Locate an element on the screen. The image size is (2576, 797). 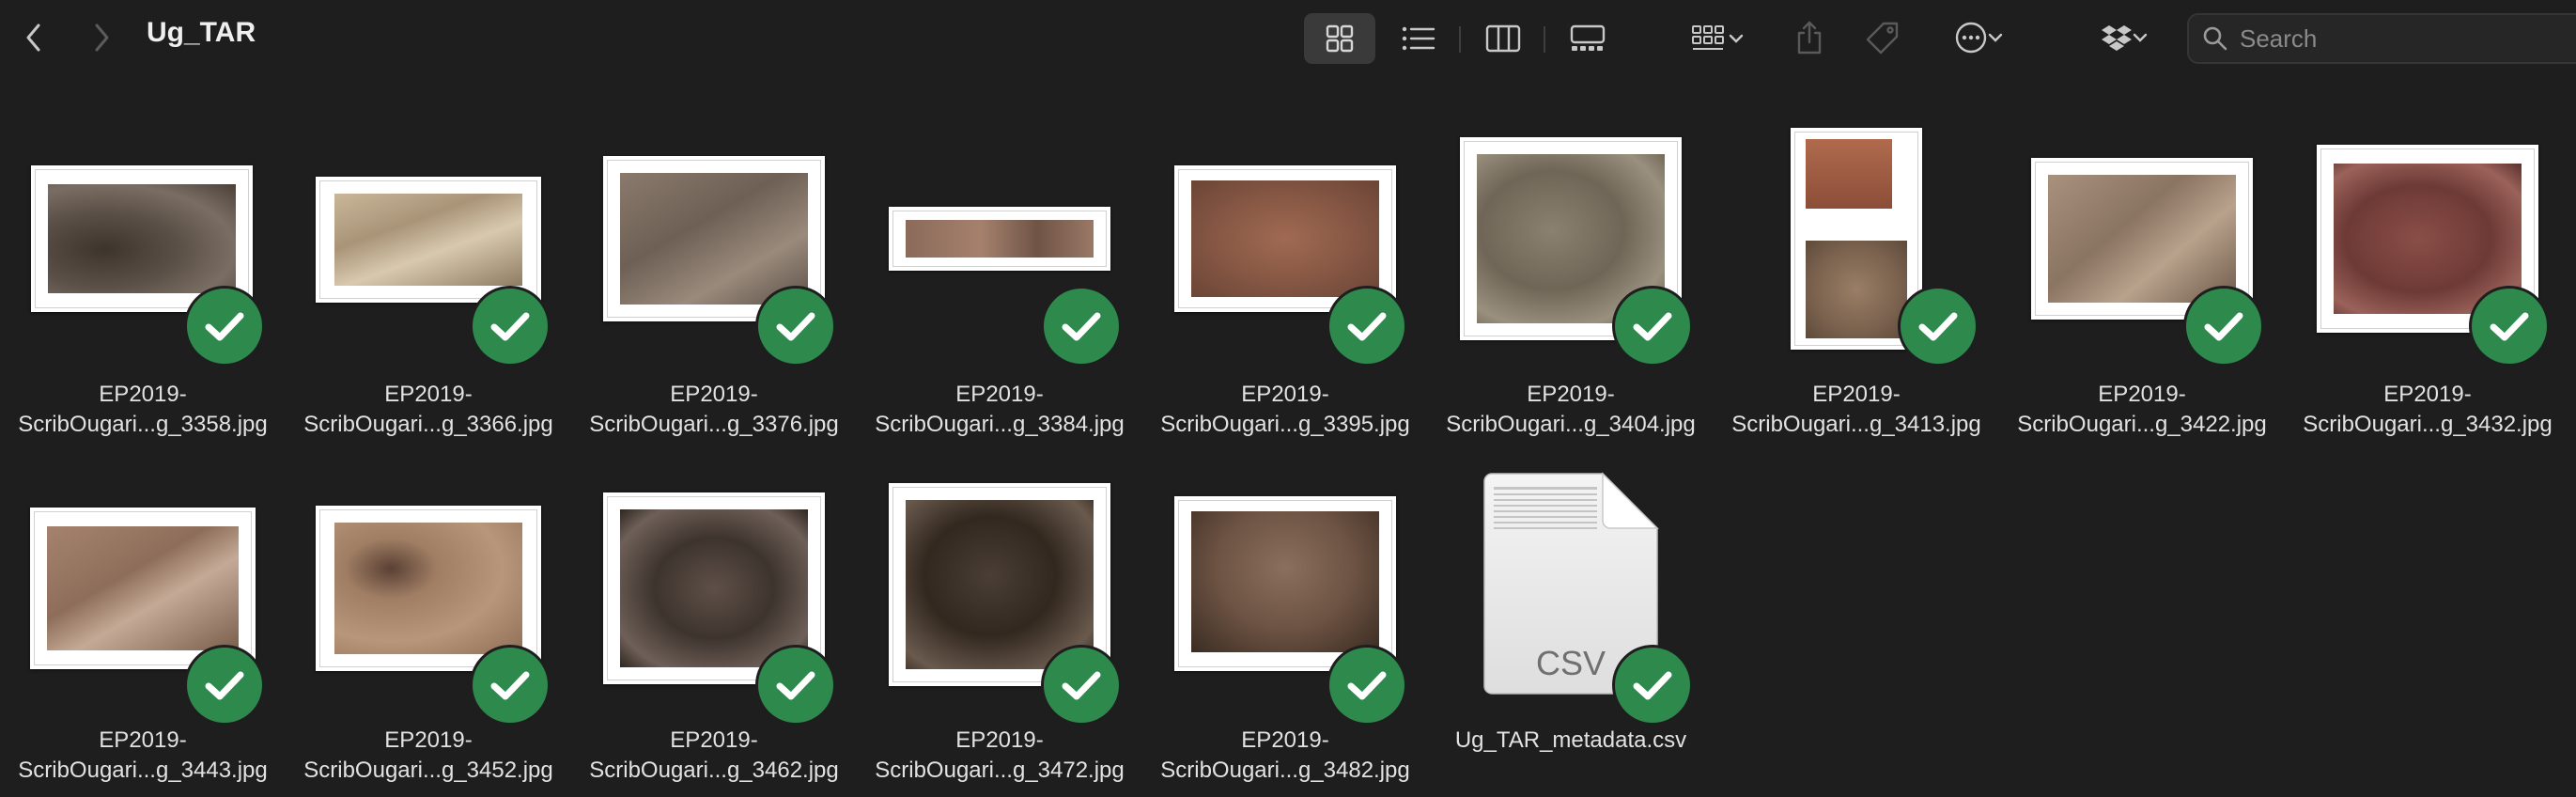
dropbox-button is located at coordinates (2124, 37).